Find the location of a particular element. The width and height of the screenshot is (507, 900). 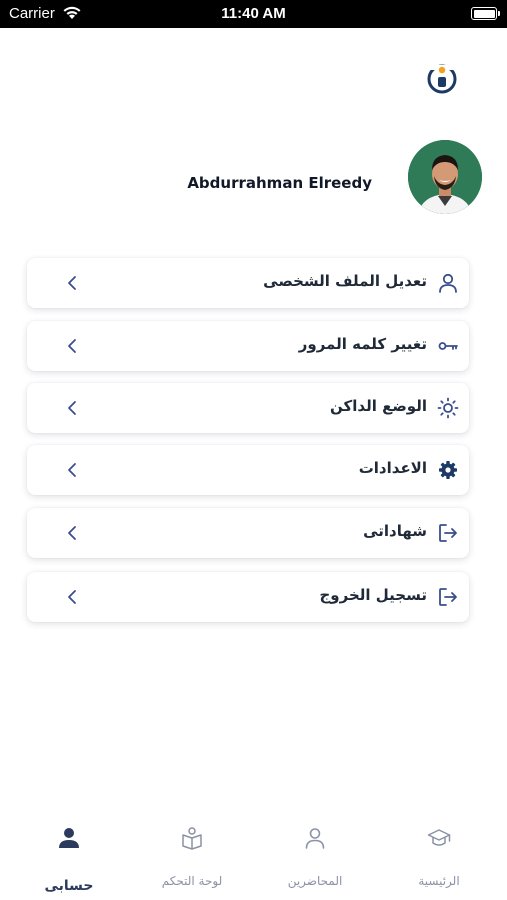

graduation-cap-icon is located at coordinates (439, 837).